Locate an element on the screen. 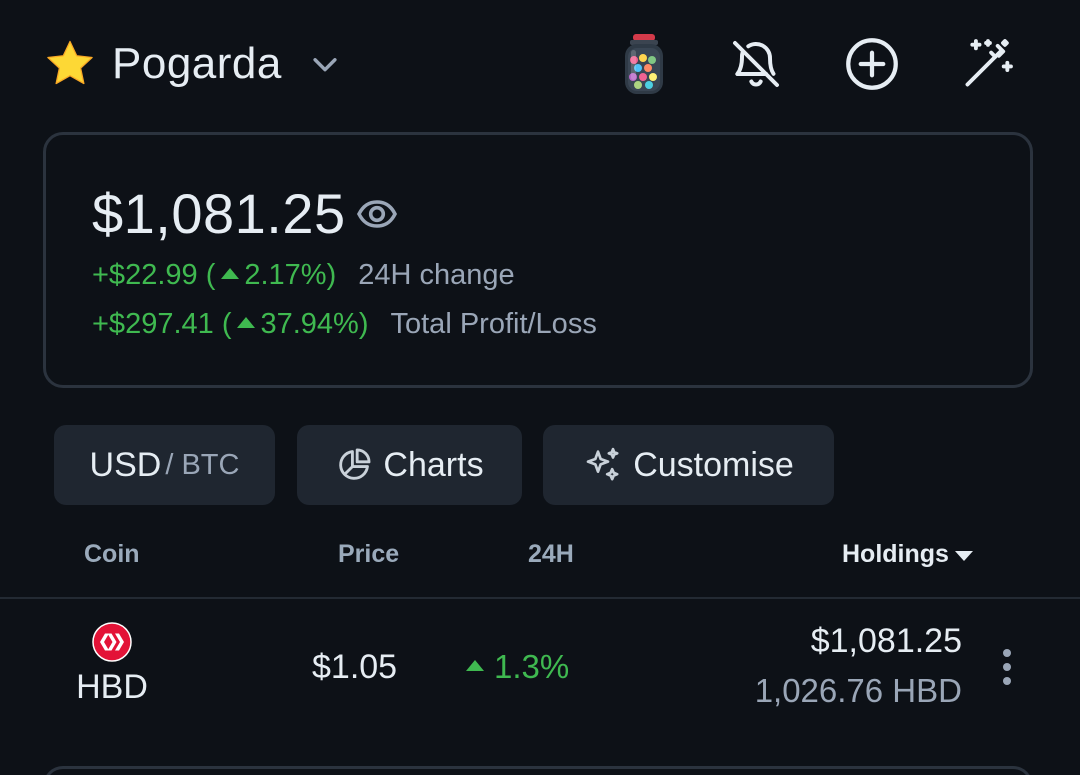 This screenshot has height=775, width=1080. portfolio-selector: Pogarda is located at coordinates (193, 64).